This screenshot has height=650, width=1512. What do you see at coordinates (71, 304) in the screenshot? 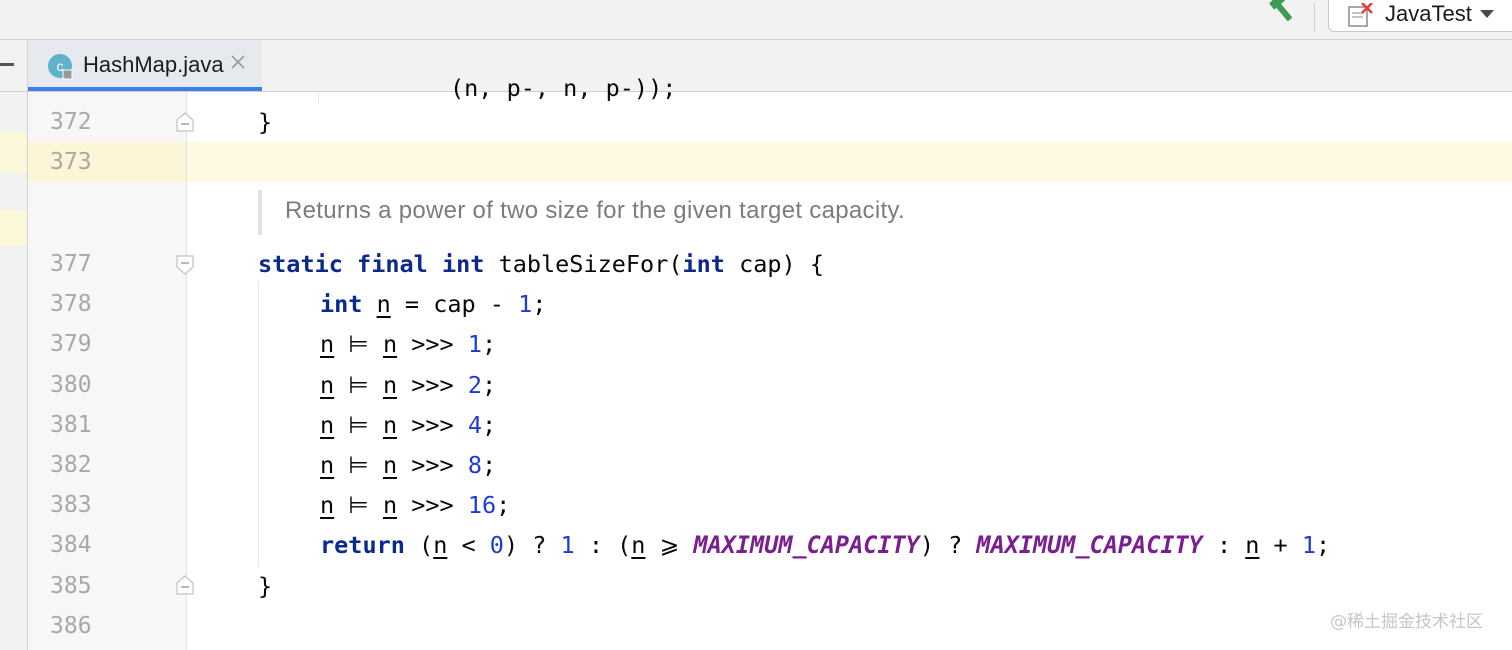
I see `line-number: 378` at bounding box center [71, 304].